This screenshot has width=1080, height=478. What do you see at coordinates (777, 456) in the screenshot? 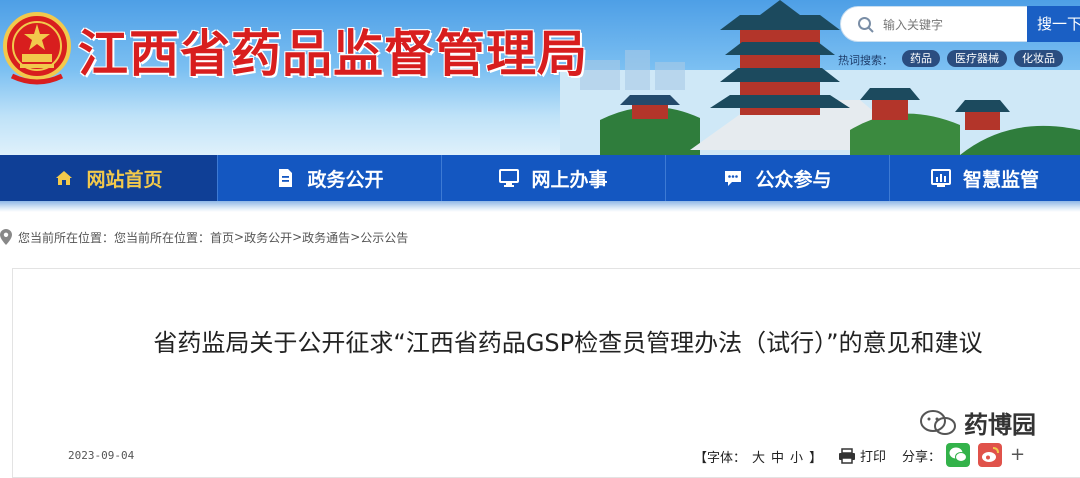
I see `font-size-medium: 中` at bounding box center [777, 456].